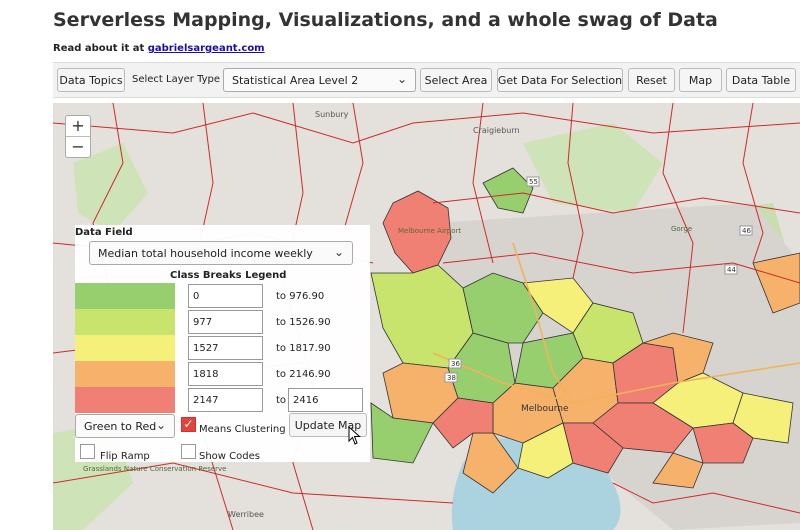 Image resolution: width=800 pixels, height=530 pixels. What do you see at coordinates (188, 451) in the screenshot?
I see `show-codes-checkbox` at bounding box center [188, 451].